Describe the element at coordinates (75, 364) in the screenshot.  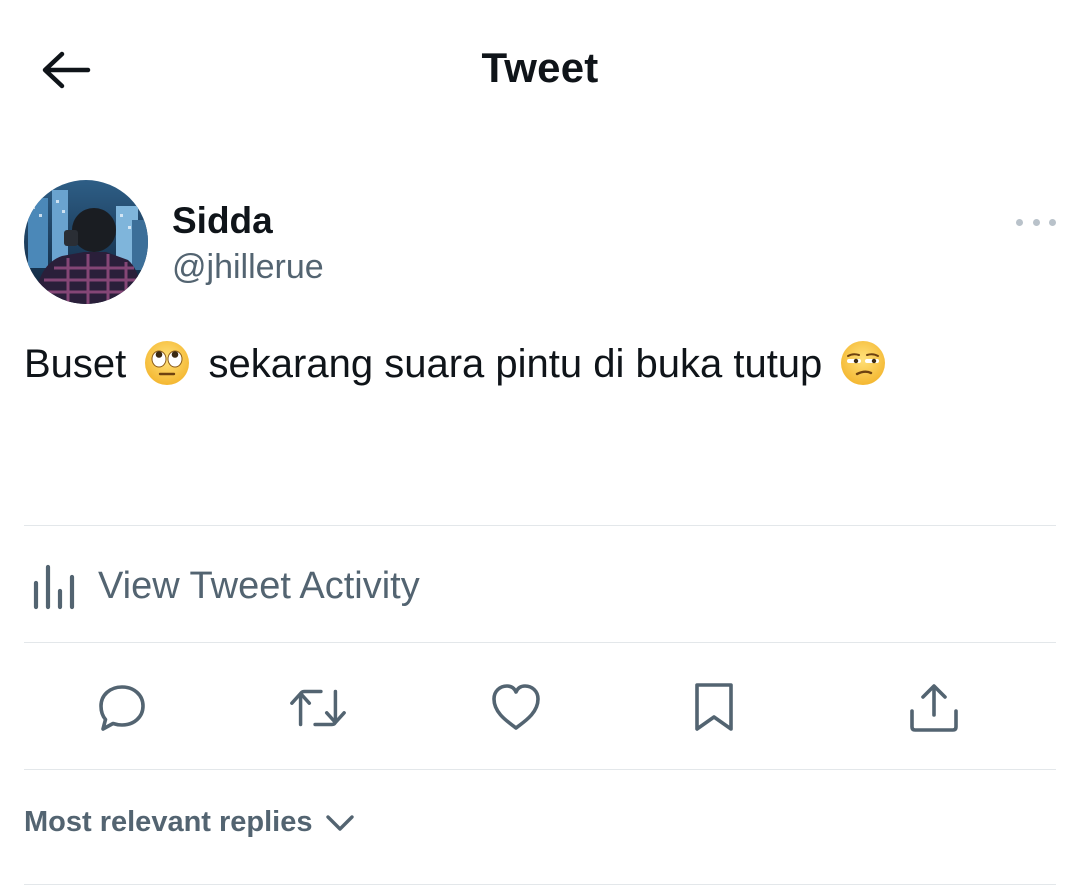
I see `tweet-text-part: Buset` at that location.